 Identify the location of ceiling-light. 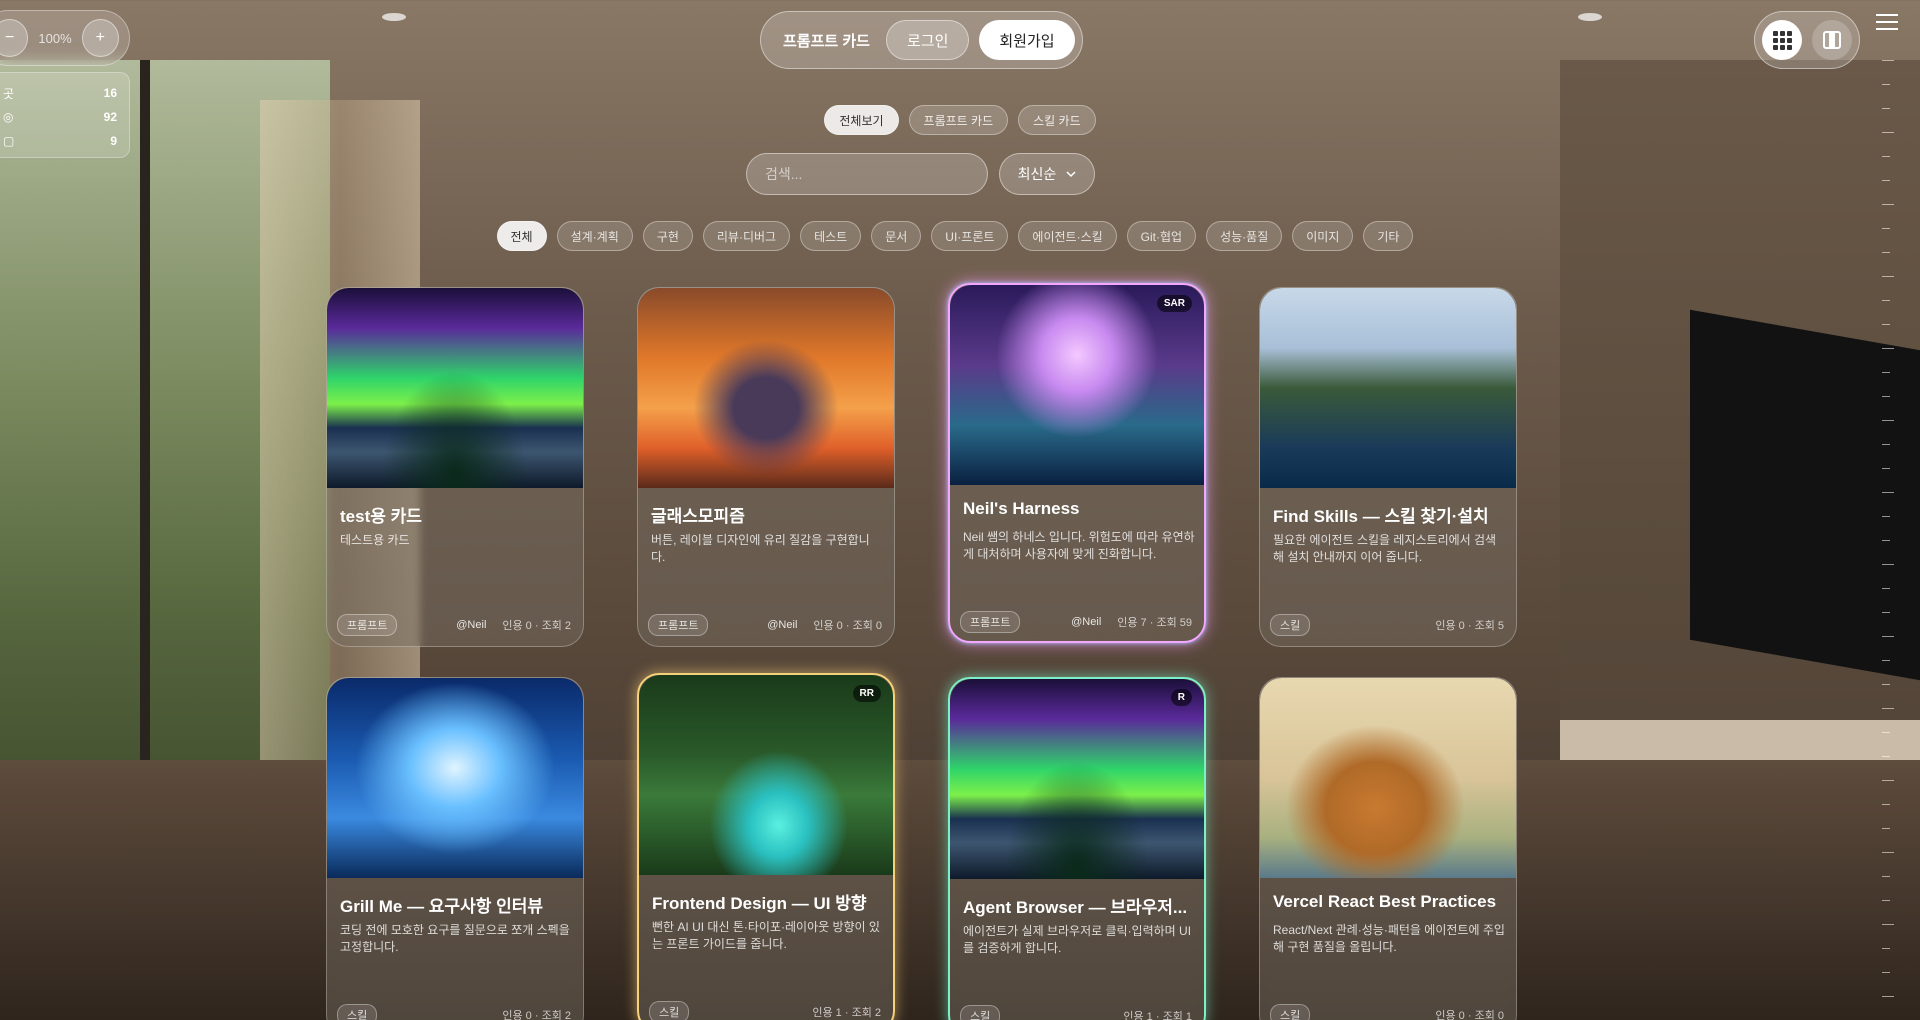
(1590, 17).